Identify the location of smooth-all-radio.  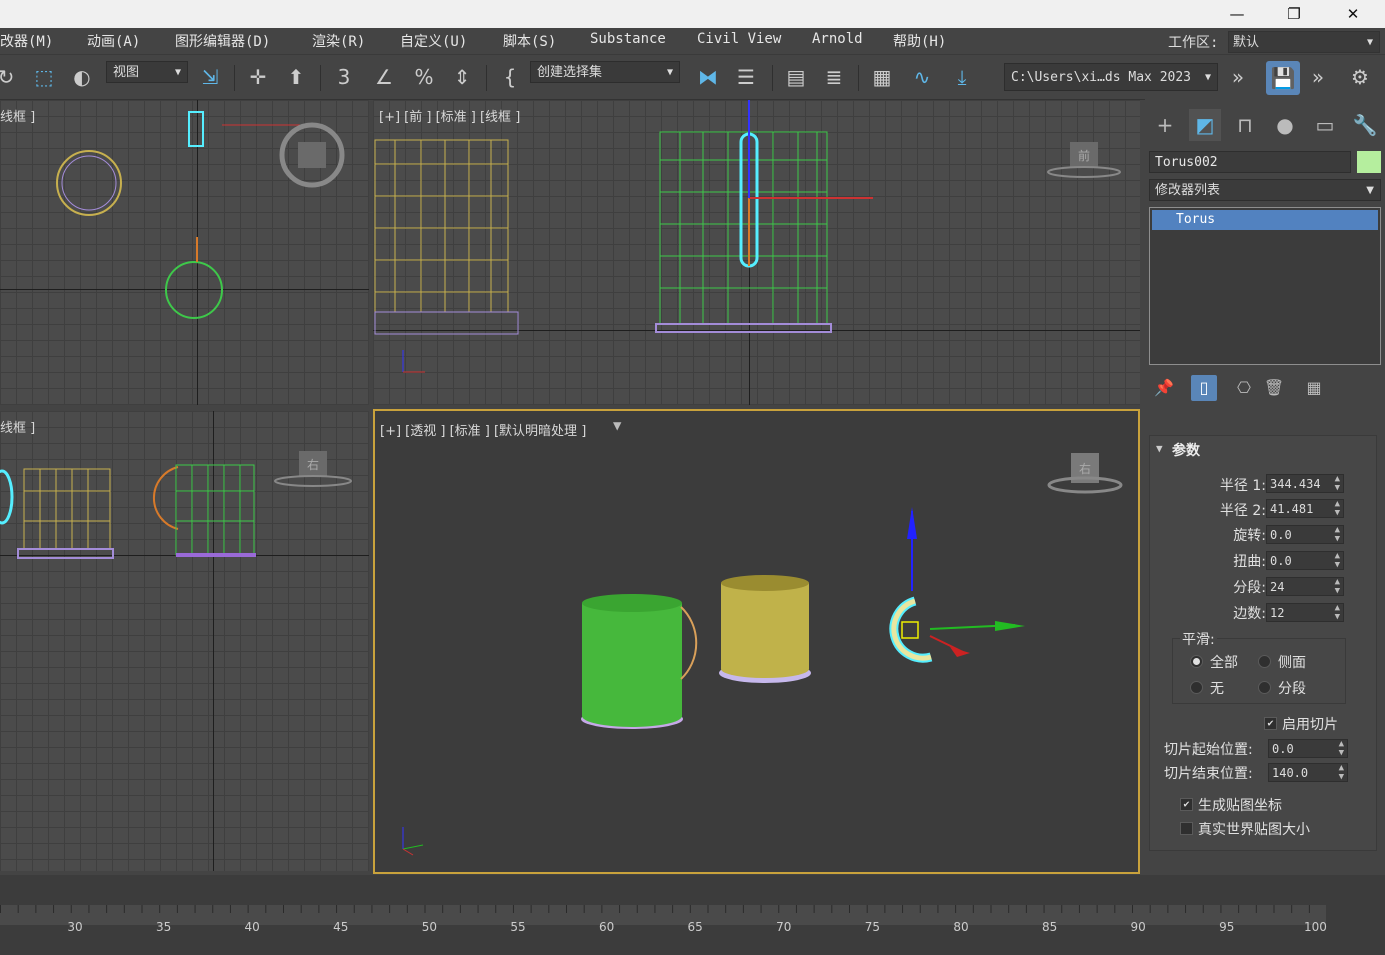
(1196, 661).